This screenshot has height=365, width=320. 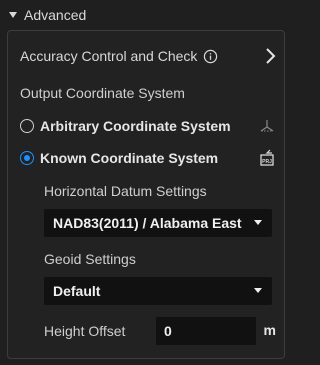 What do you see at coordinates (13, 15) in the screenshot?
I see `caret-down-icon` at bounding box center [13, 15].